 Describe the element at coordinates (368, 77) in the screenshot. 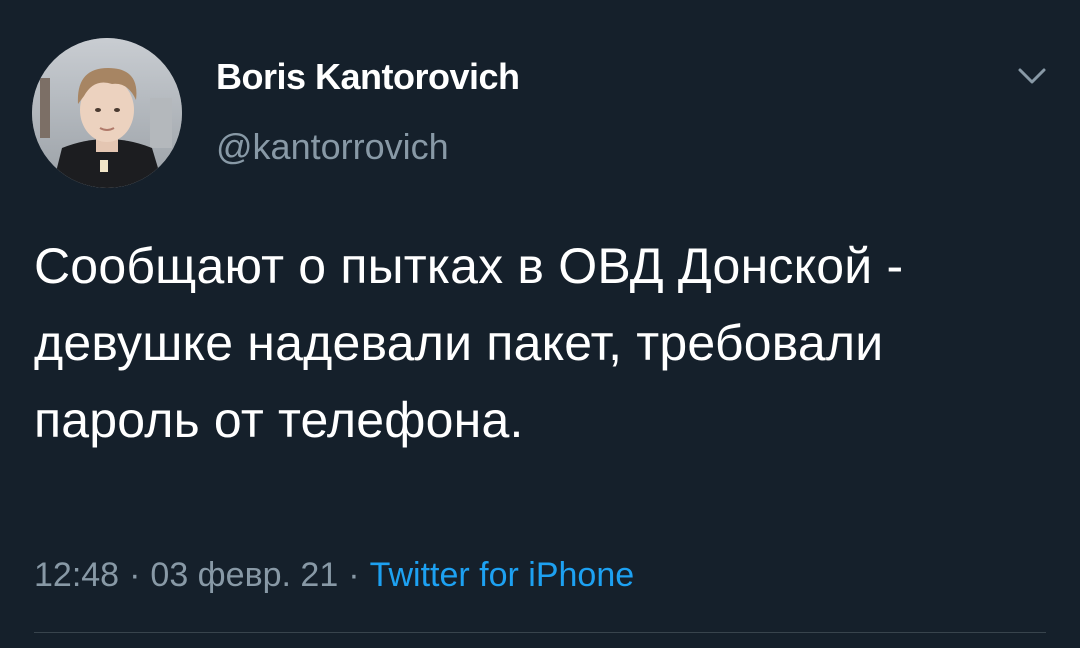

I see `author-display-name: Boris Kantorovich` at that location.